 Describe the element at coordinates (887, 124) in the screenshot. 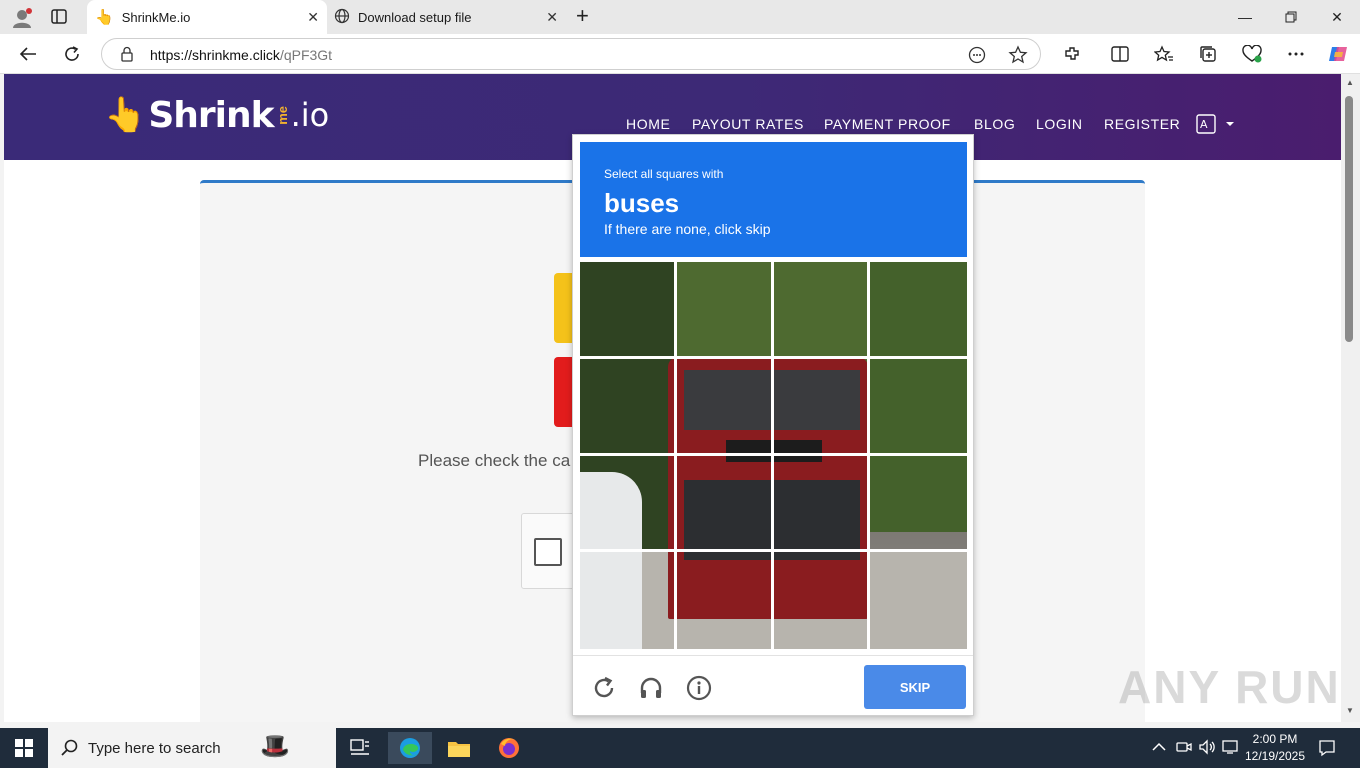

I see `nav-payment-proof: PAYMENT PROOF` at that location.